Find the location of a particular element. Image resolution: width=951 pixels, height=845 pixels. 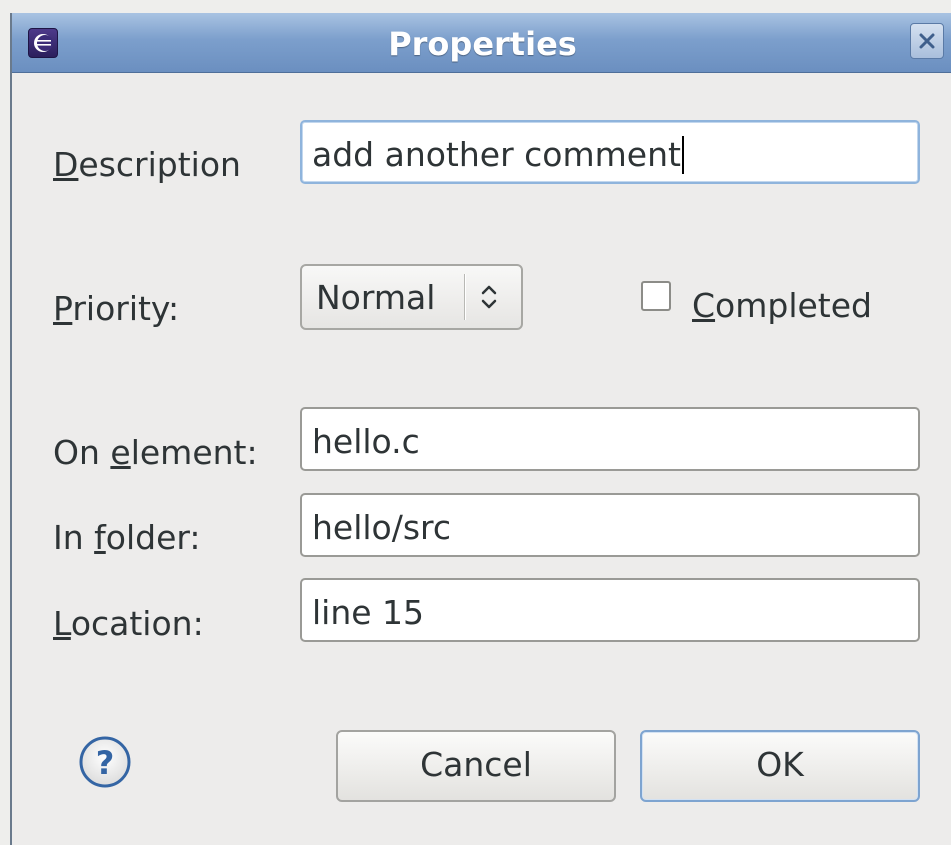

priority-selected-value: Normal is located at coordinates (376, 297).